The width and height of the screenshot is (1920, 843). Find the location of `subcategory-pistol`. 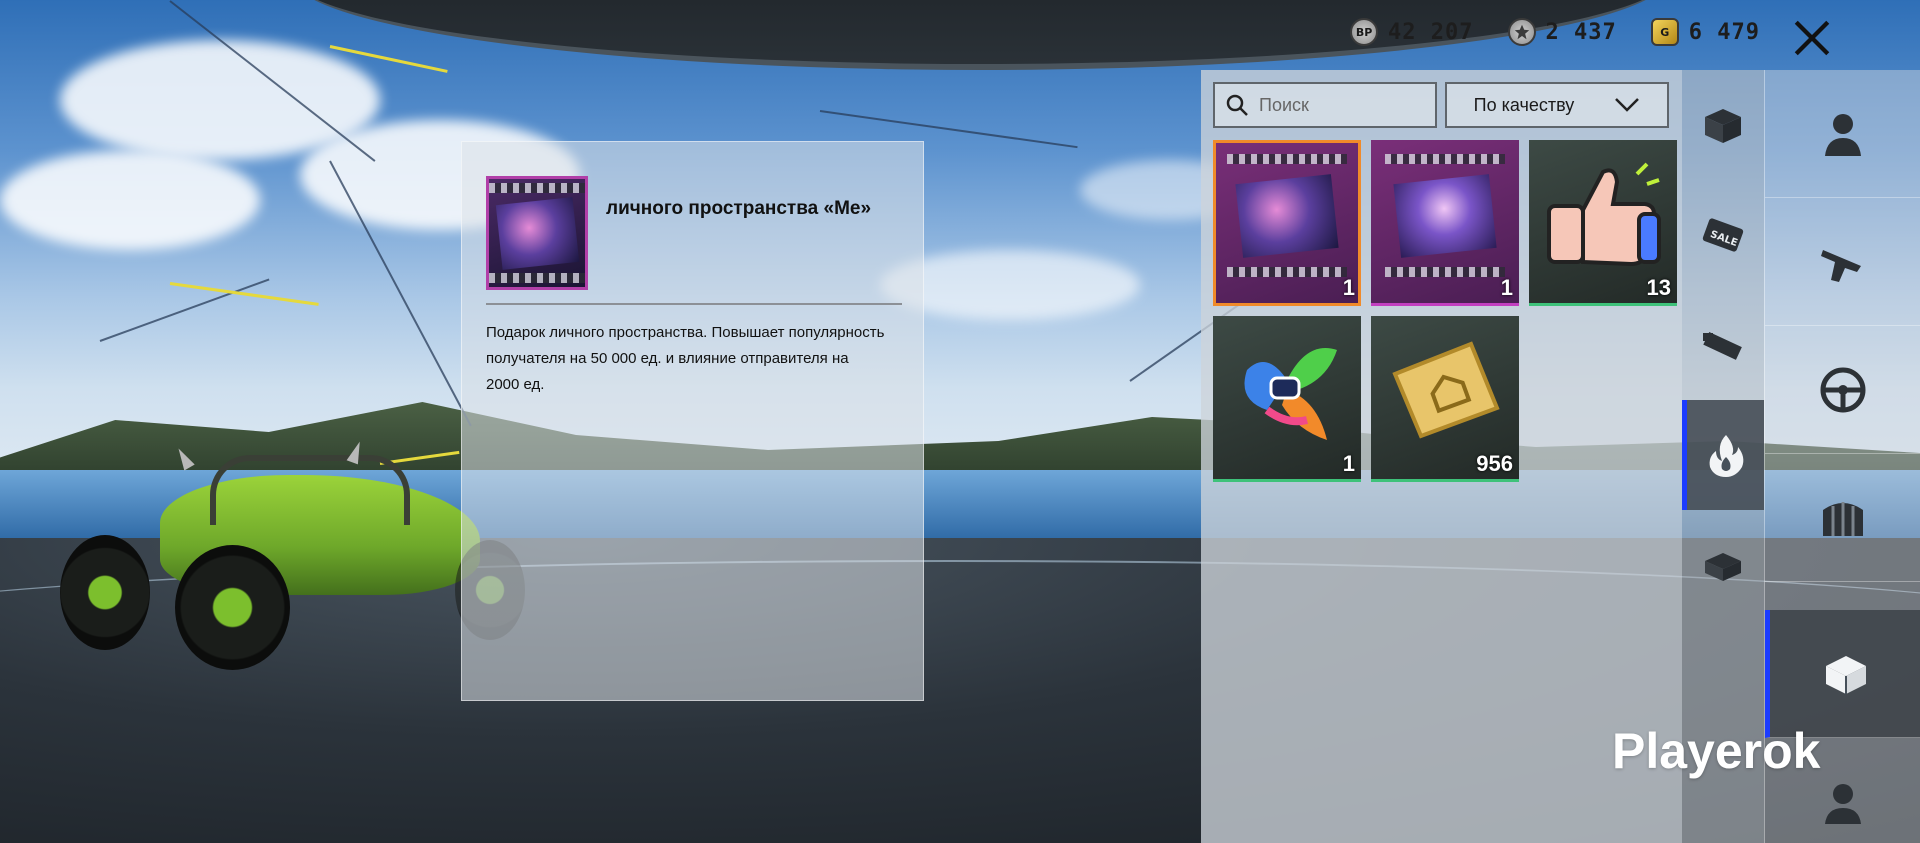

subcategory-pistol is located at coordinates (1842, 262).